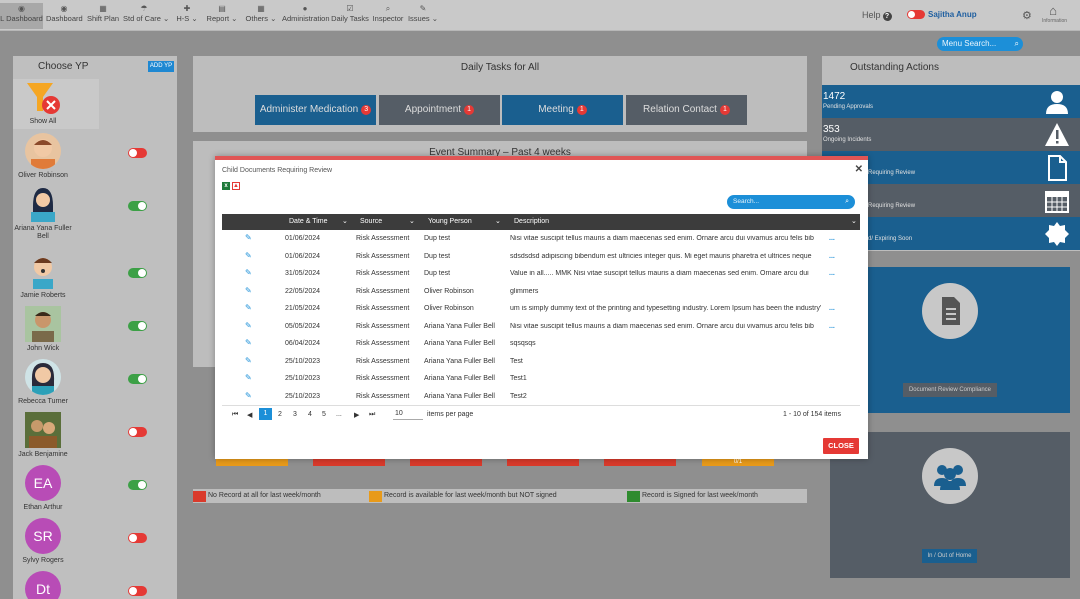  I want to click on yp-item: EA Ethan Arthur, so click(95, 491).